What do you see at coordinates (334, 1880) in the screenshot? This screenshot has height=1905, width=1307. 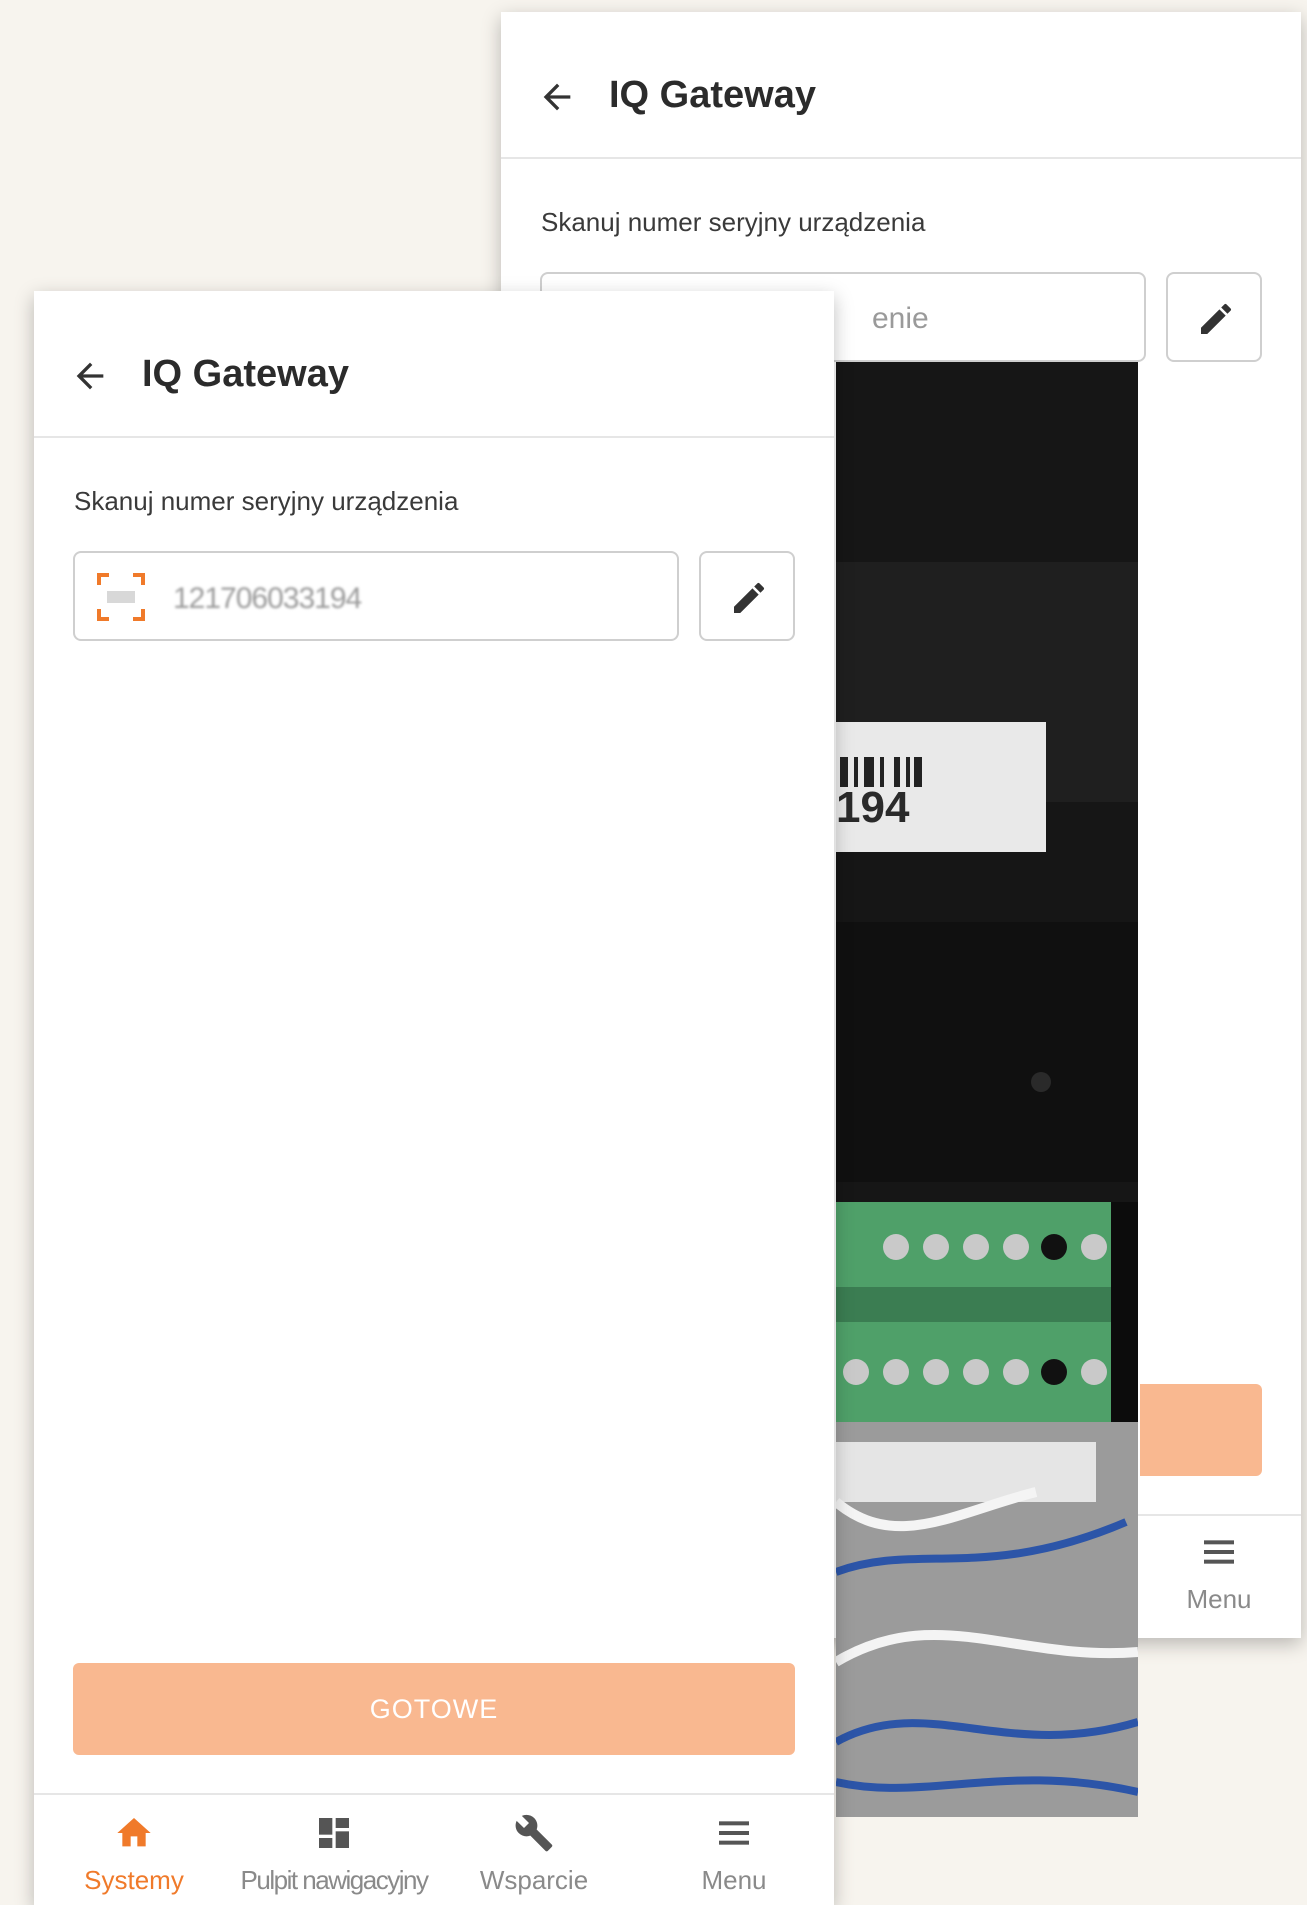 I see `nav-label-pulpit: Pulpit nawigacyjny` at bounding box center [334, 1880].